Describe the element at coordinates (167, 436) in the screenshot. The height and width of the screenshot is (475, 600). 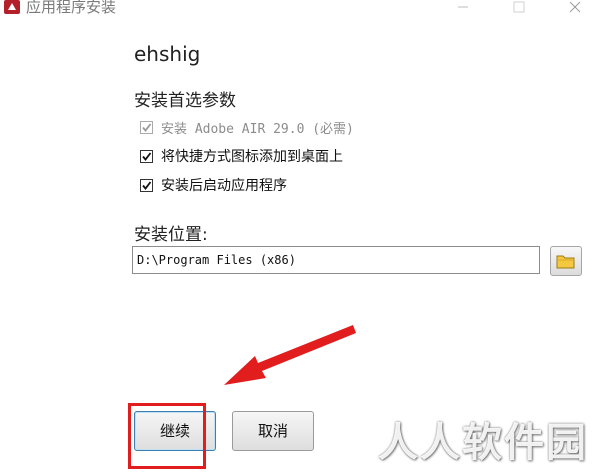
I see `annotation-highlight-box` at that location.